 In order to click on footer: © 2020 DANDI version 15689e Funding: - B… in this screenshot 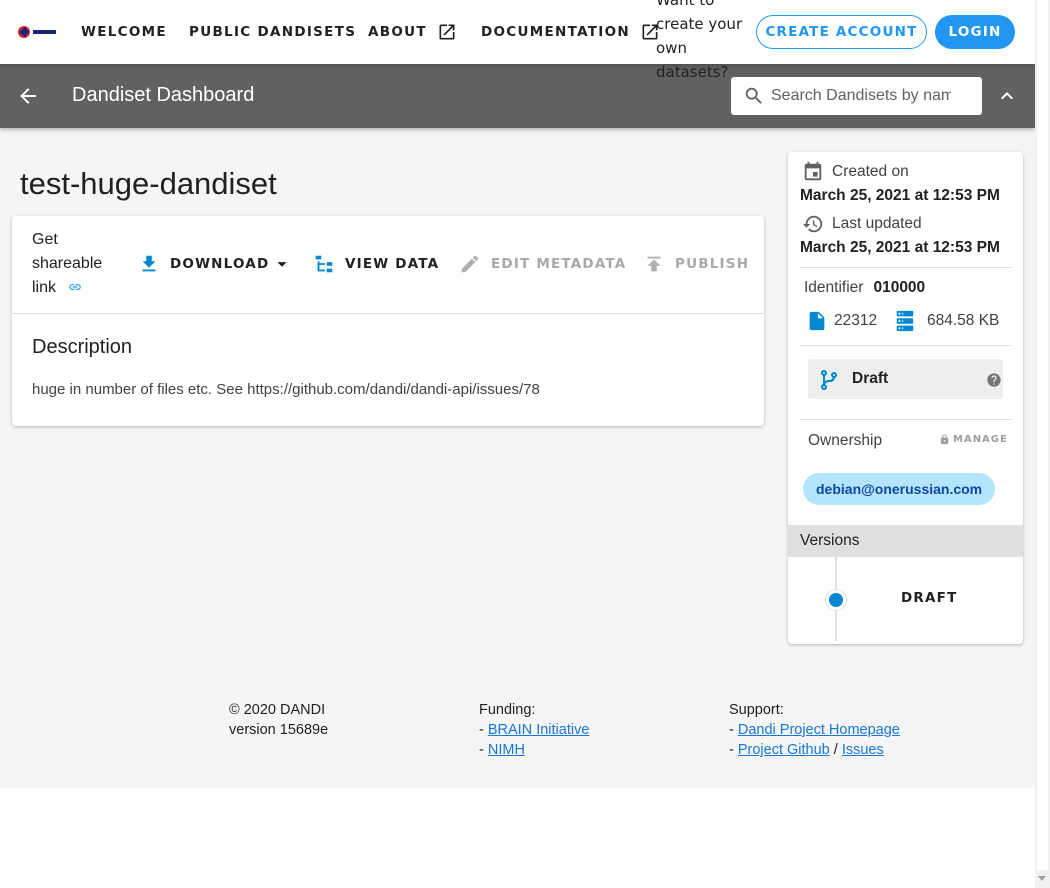, I will do `click(517, 738)`.